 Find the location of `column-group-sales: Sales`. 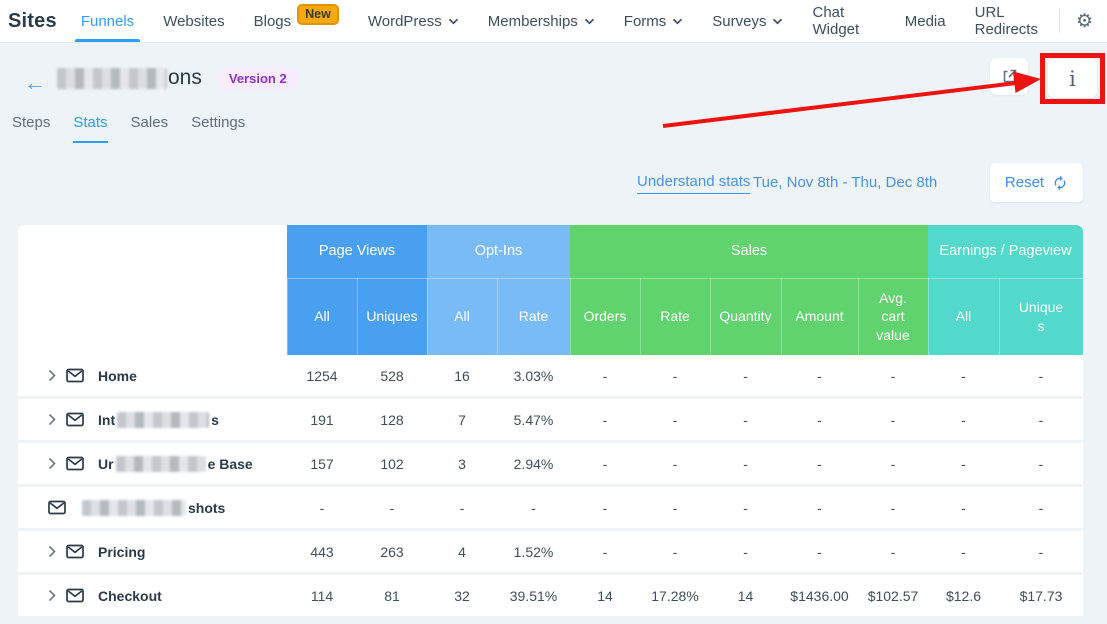

column-group-sales: Sales is located at coordinates (749, 251).